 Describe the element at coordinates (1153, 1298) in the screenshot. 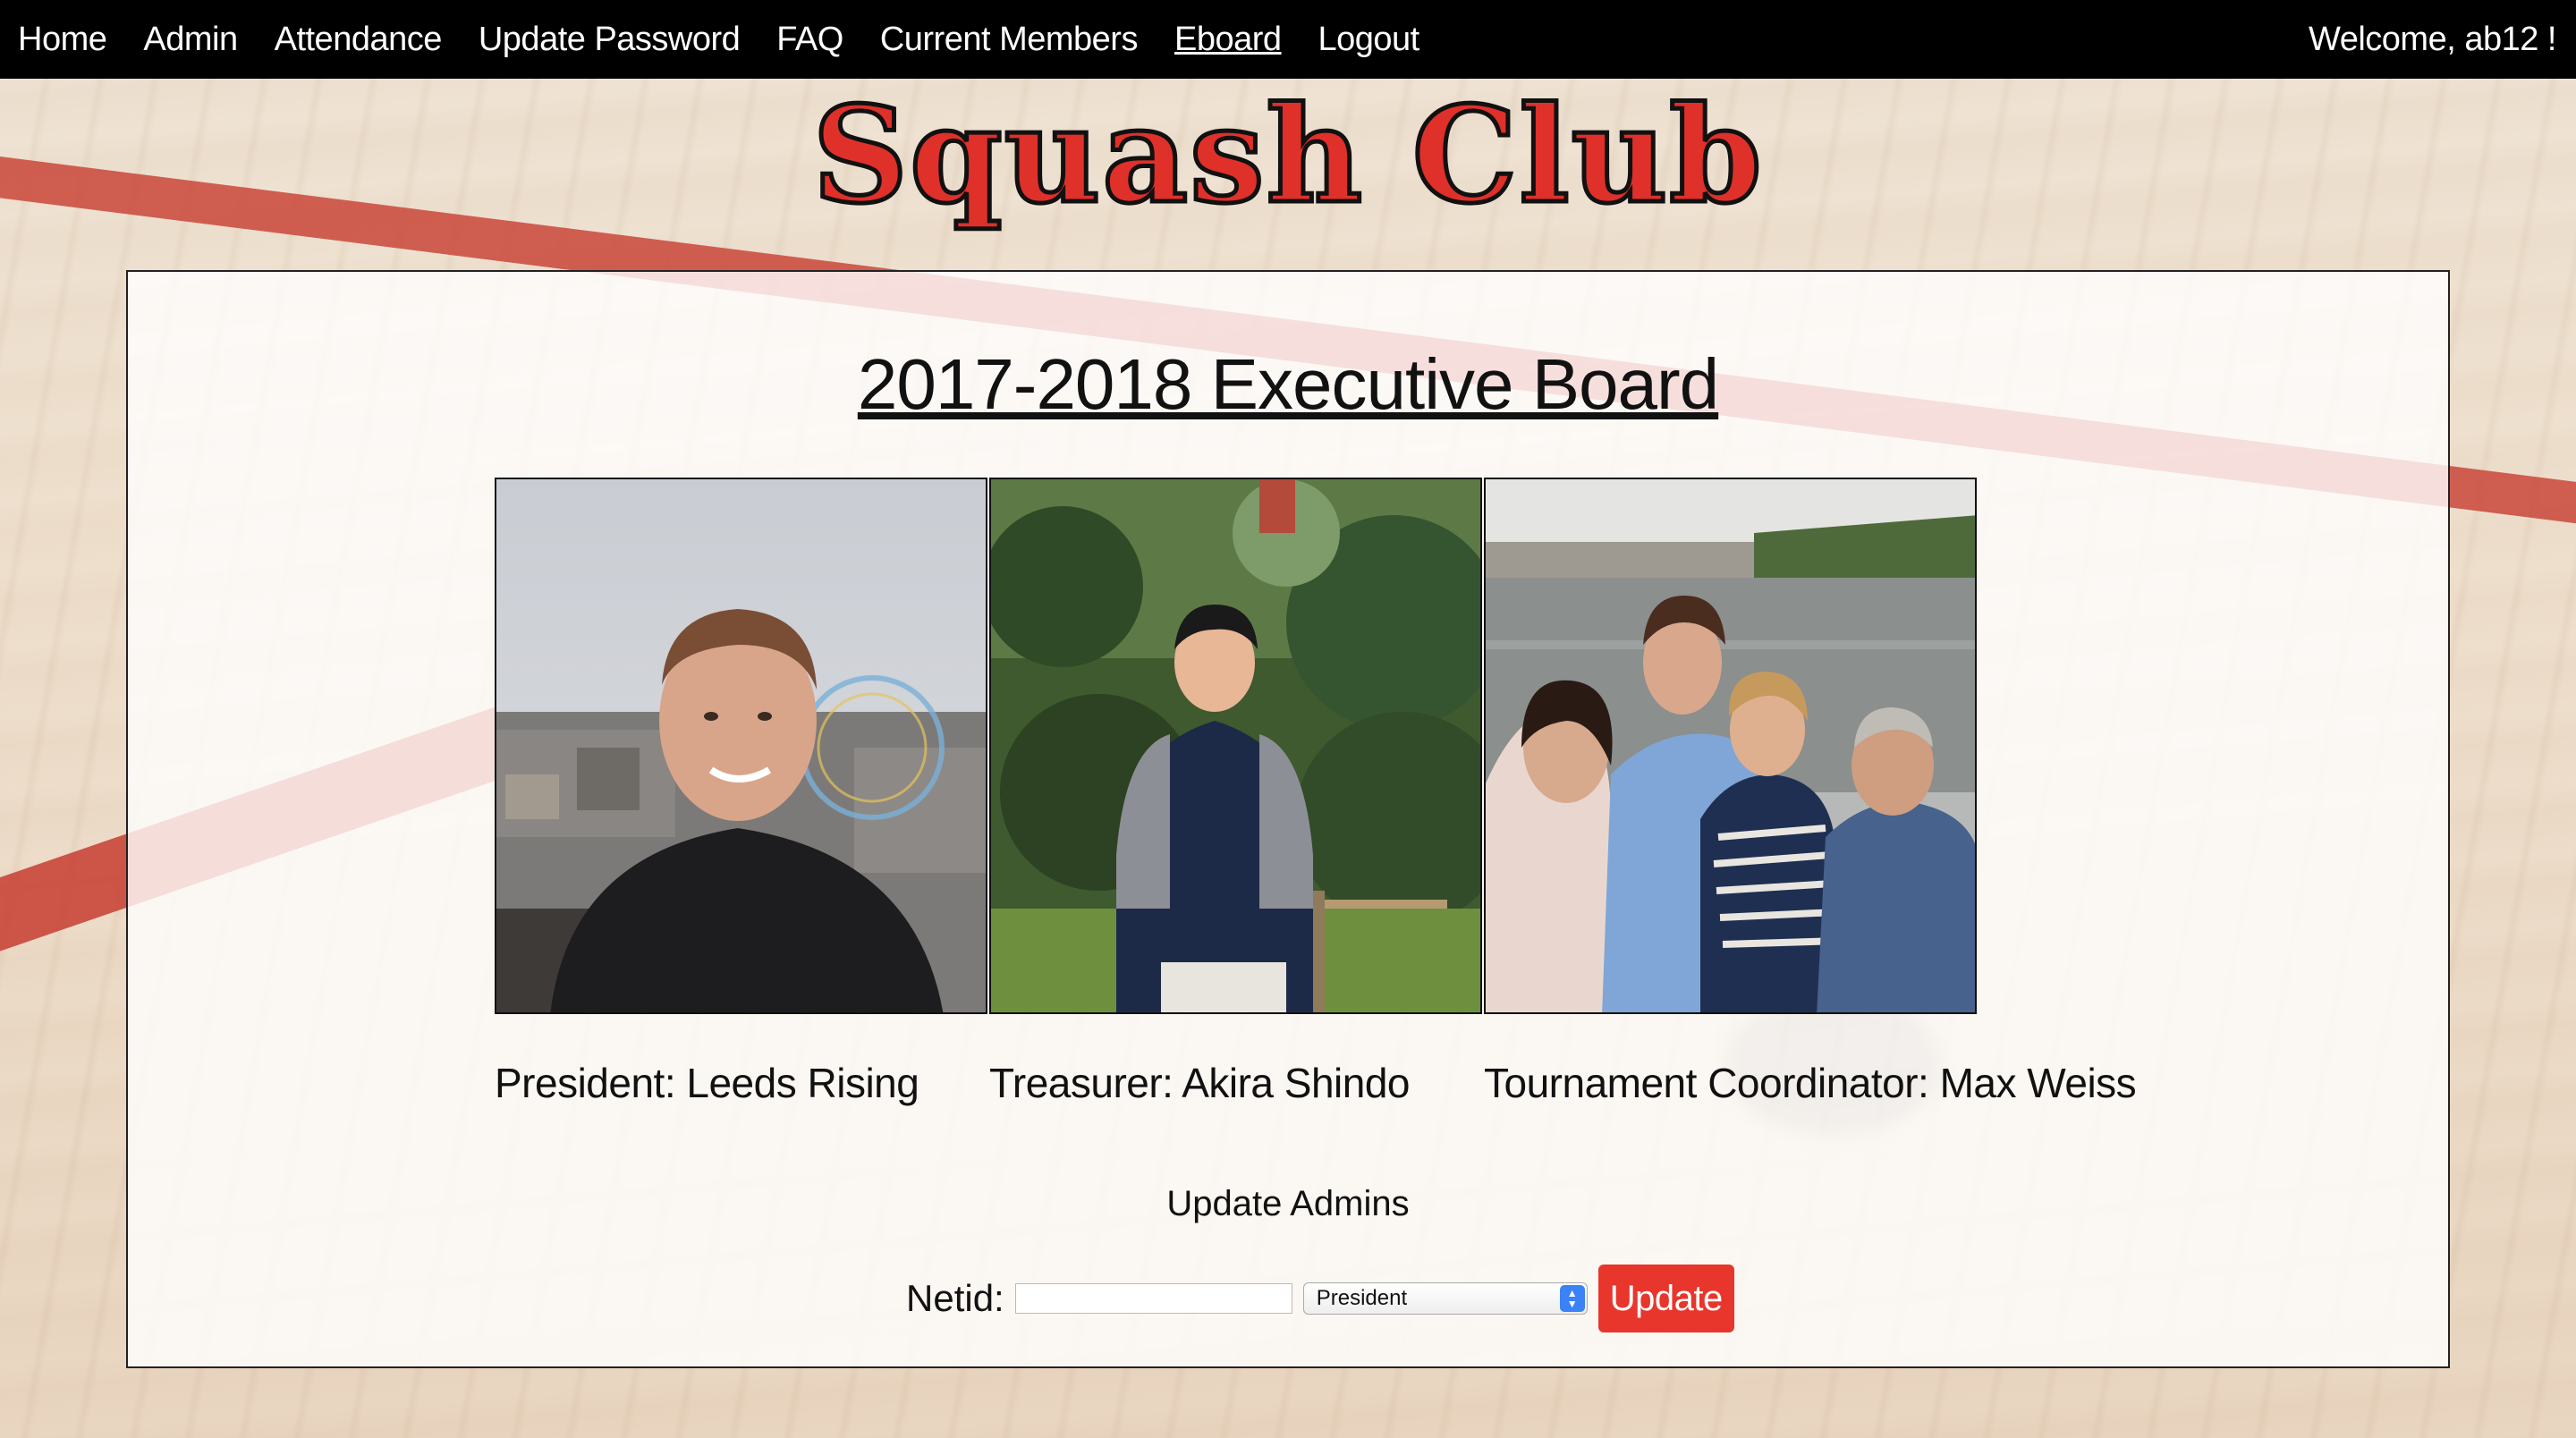

I see `netid-input` at that location.